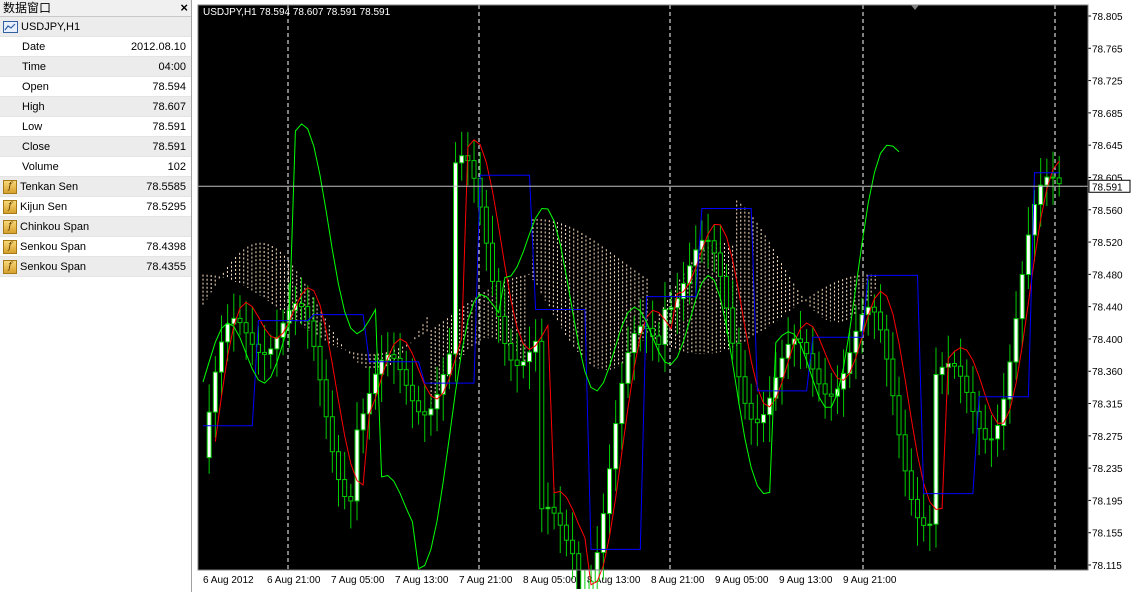 This screenshot has height=592, width=1137. Describe the element at coordinates (1107, 82) in the screenshot. I see `price-tick-label: 78.725` at that location.